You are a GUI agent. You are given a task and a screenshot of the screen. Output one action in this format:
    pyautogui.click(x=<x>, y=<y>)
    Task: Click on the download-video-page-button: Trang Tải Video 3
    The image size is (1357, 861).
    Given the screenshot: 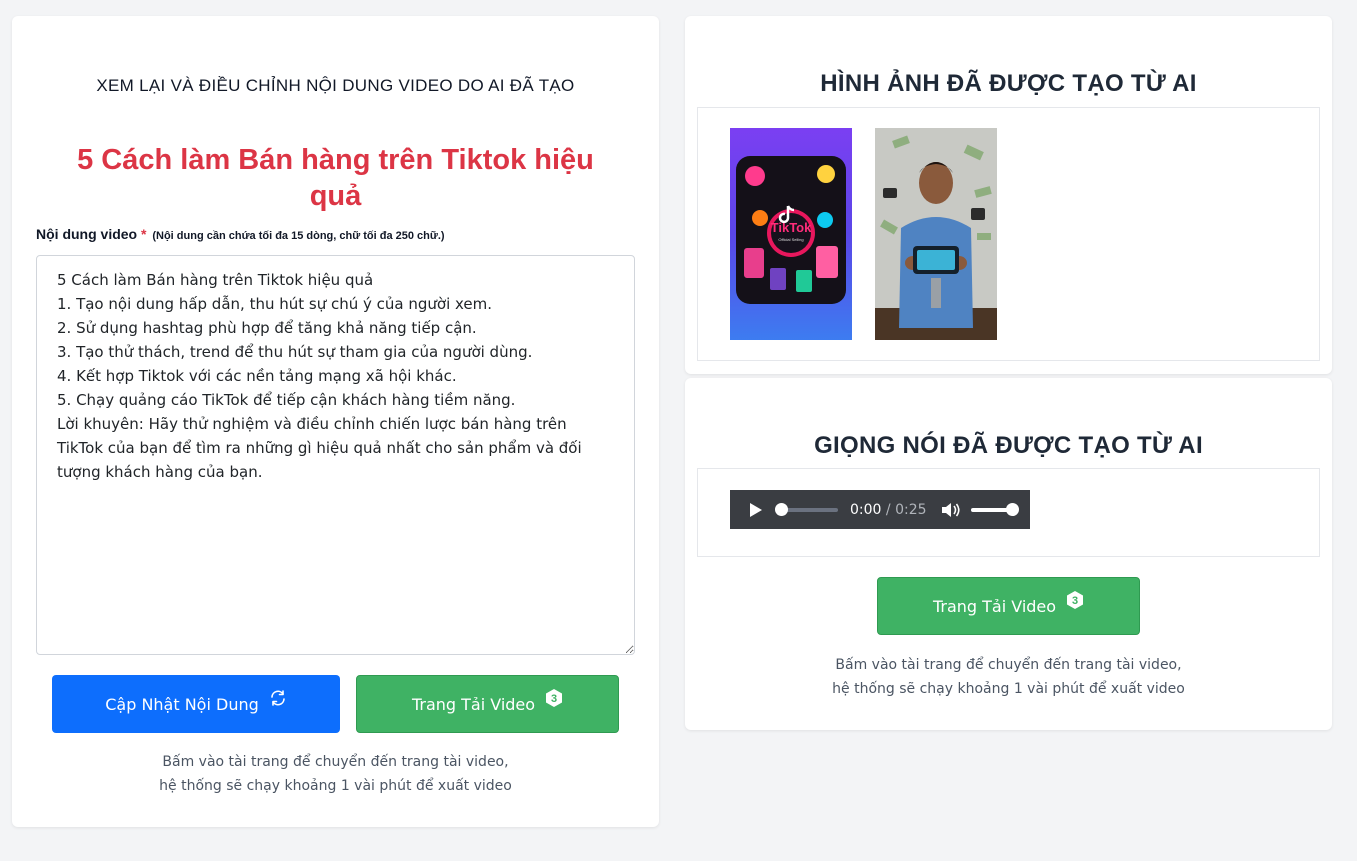 What is the action you would take?
    pyautogui.click(x=487, y=704)
    